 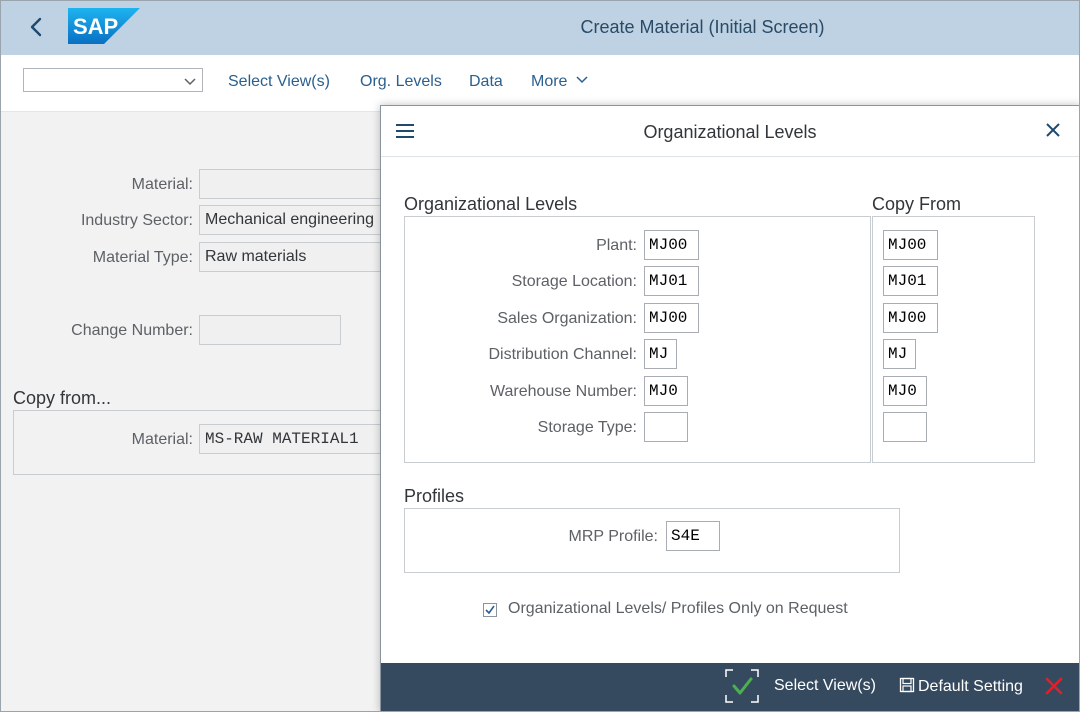 What do you see at coordinates (671, 281) in the screenshot?
I see `storage-location-field: MJ01` at bounding box center [671, 281].